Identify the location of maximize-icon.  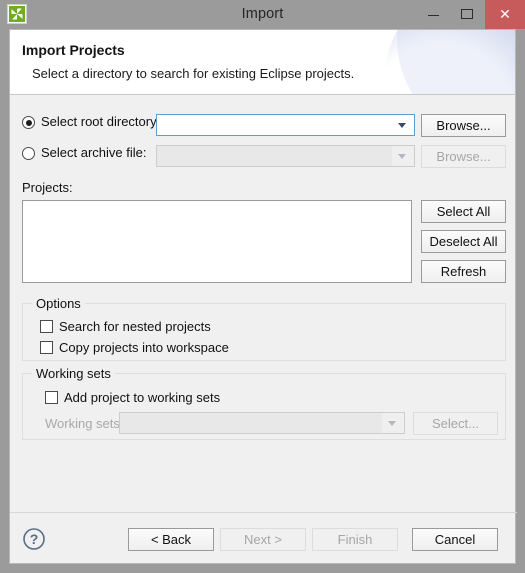
(467, 14).